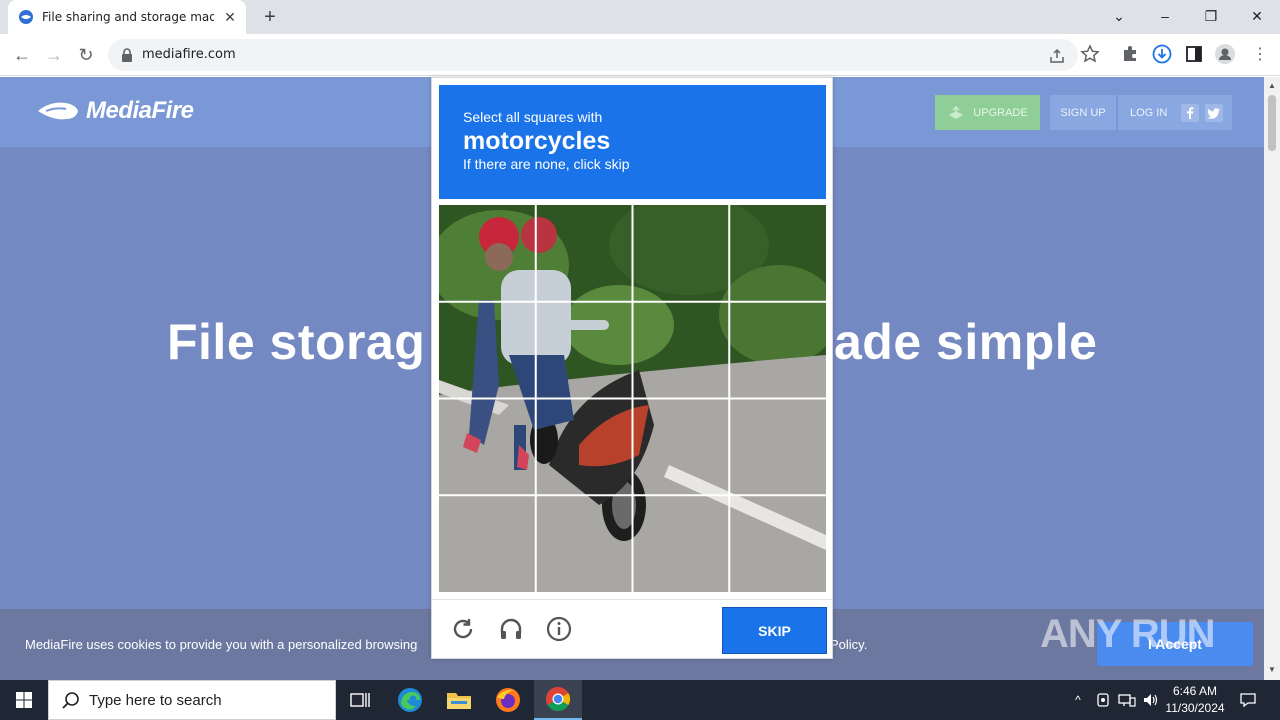 The width and height of the screenshot is (1280, 720). I want to click on forward-arrow-icon: →, so click(54, 55).